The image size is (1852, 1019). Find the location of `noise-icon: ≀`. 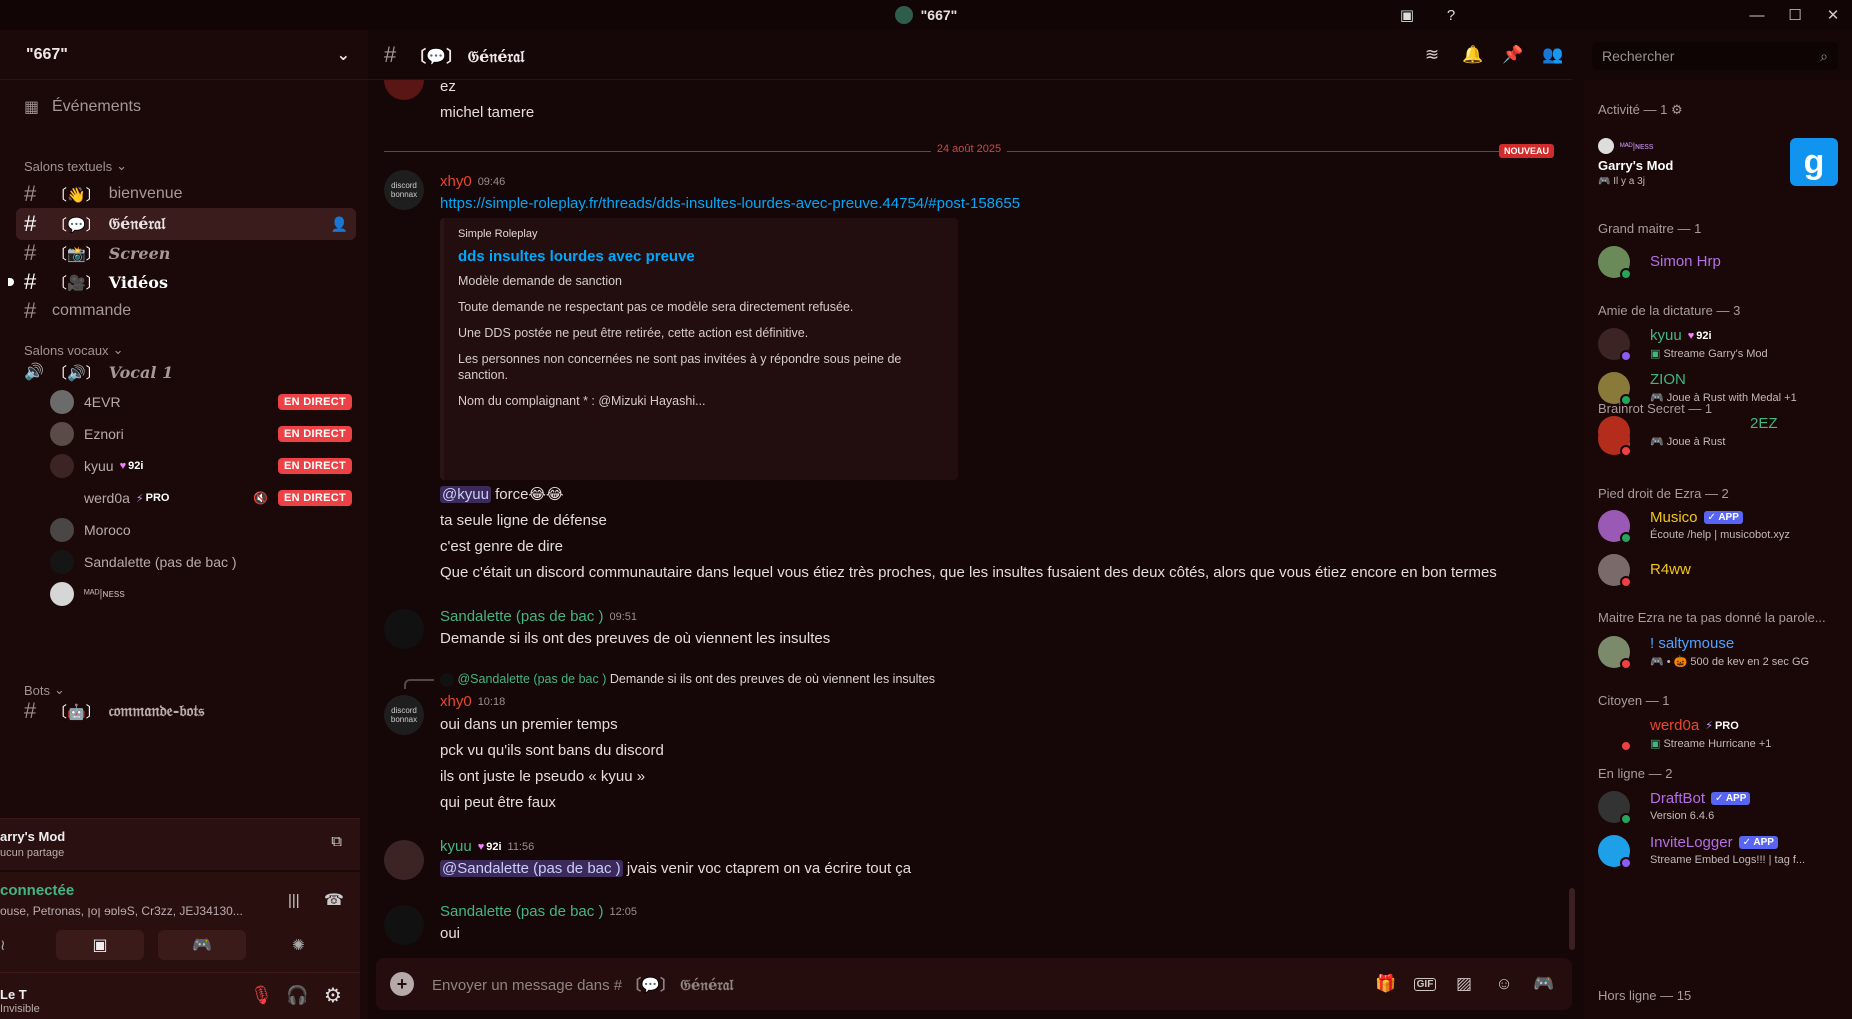

noise-icon: ≀ is located at coordinates (3, 945).